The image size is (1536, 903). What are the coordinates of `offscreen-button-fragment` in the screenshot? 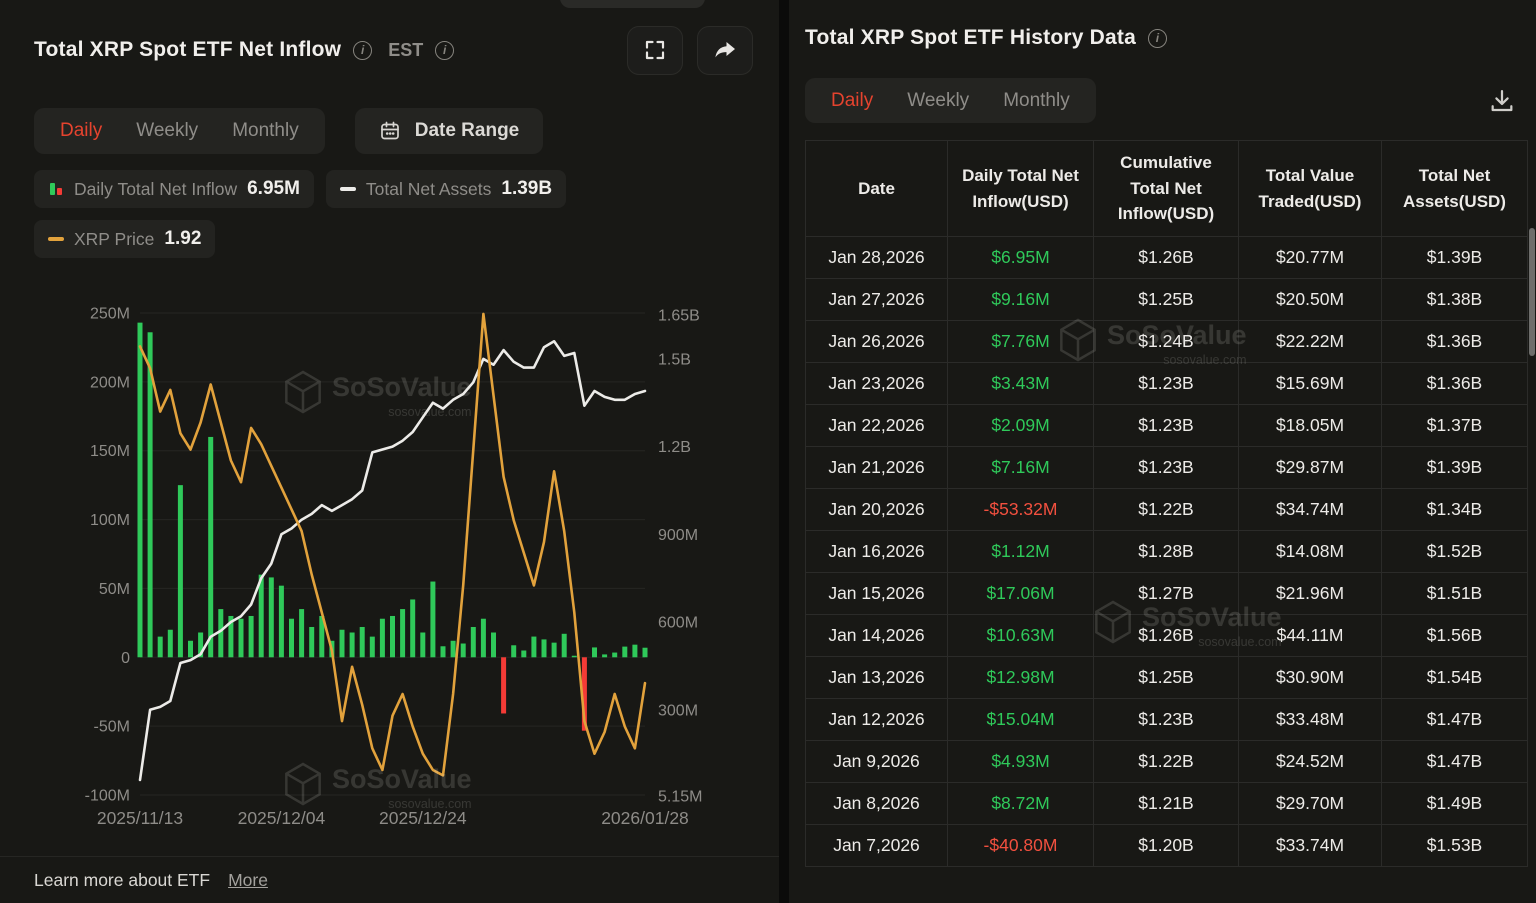 It's located at (632, 4).